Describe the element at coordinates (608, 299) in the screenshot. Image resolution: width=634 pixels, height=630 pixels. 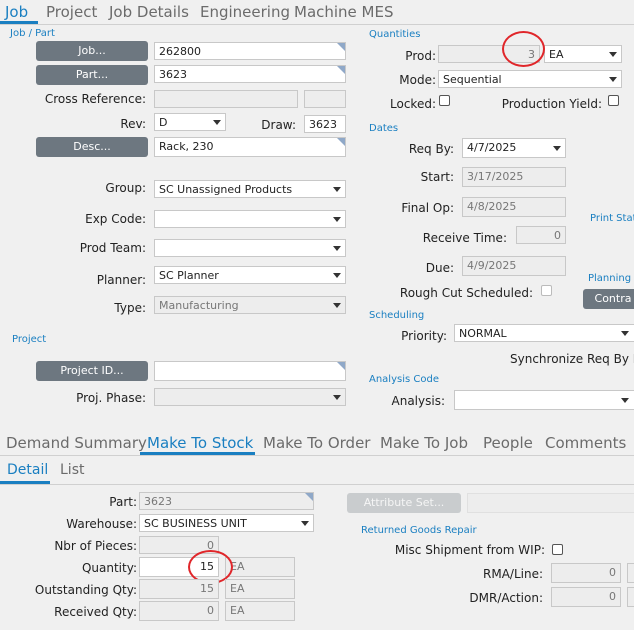
I see `contract-button: Contra` at that location.